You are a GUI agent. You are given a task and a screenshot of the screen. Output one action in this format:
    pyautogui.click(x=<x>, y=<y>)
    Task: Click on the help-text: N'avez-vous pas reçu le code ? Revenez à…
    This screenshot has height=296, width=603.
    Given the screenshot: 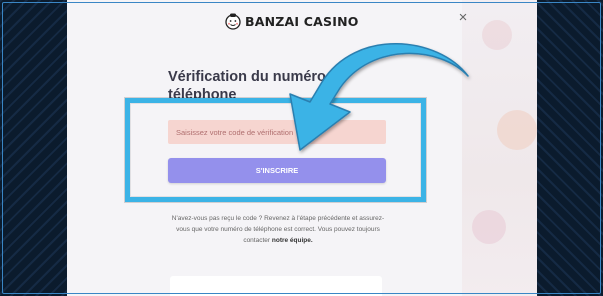 What is the action you would take?
    pyautogui.click(x=278, y=229)
    